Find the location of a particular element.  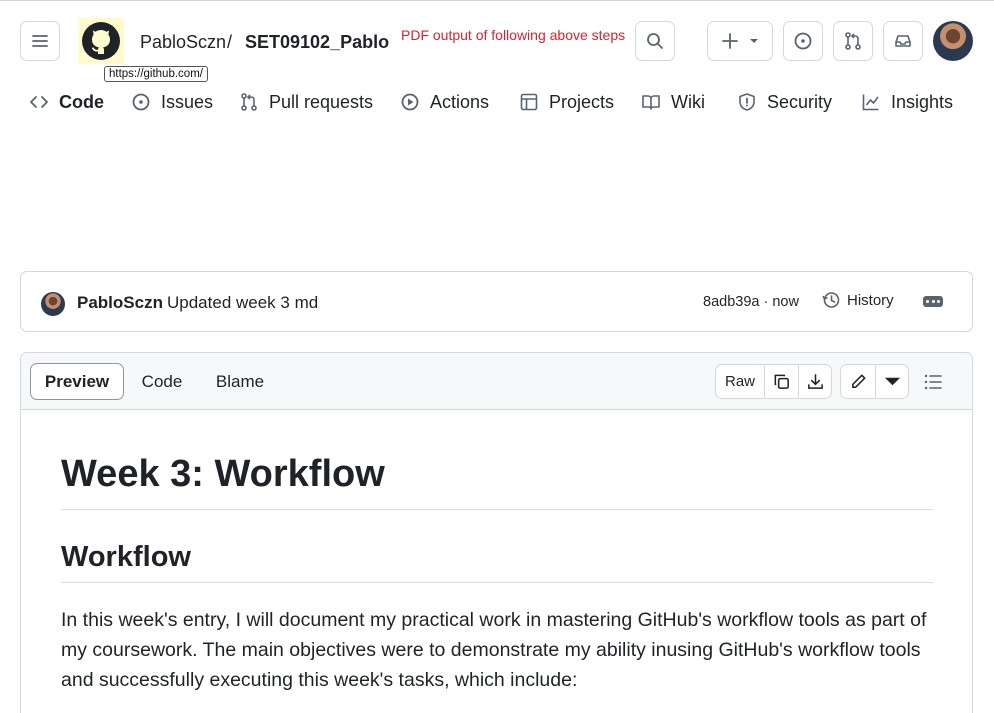

tab-projects: Projects is located at coordinates (566, 102).